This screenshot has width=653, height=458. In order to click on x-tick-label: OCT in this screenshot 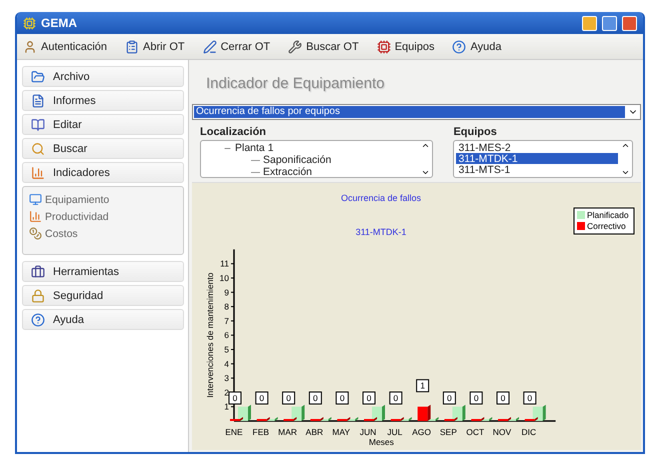, I will do `click(475, 432)`.